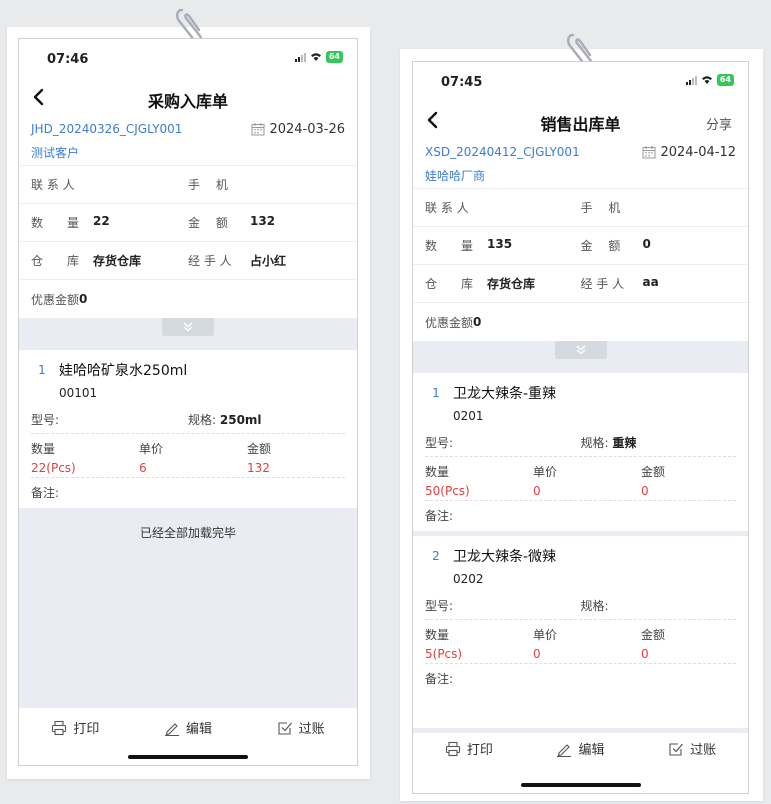 This screenshot has width=771, height=804. What do you see at coordinates (78, 393) in the screenshot?
I see `item-code: 00101` at bounding box center [78, 393].